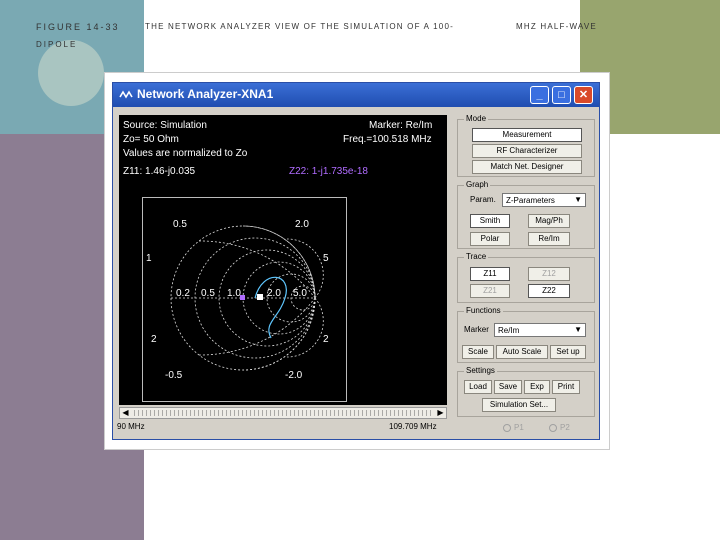 The width and height of the screenshot is (720, 540). I want to click on smith-button: Smith, so click(490, 221).